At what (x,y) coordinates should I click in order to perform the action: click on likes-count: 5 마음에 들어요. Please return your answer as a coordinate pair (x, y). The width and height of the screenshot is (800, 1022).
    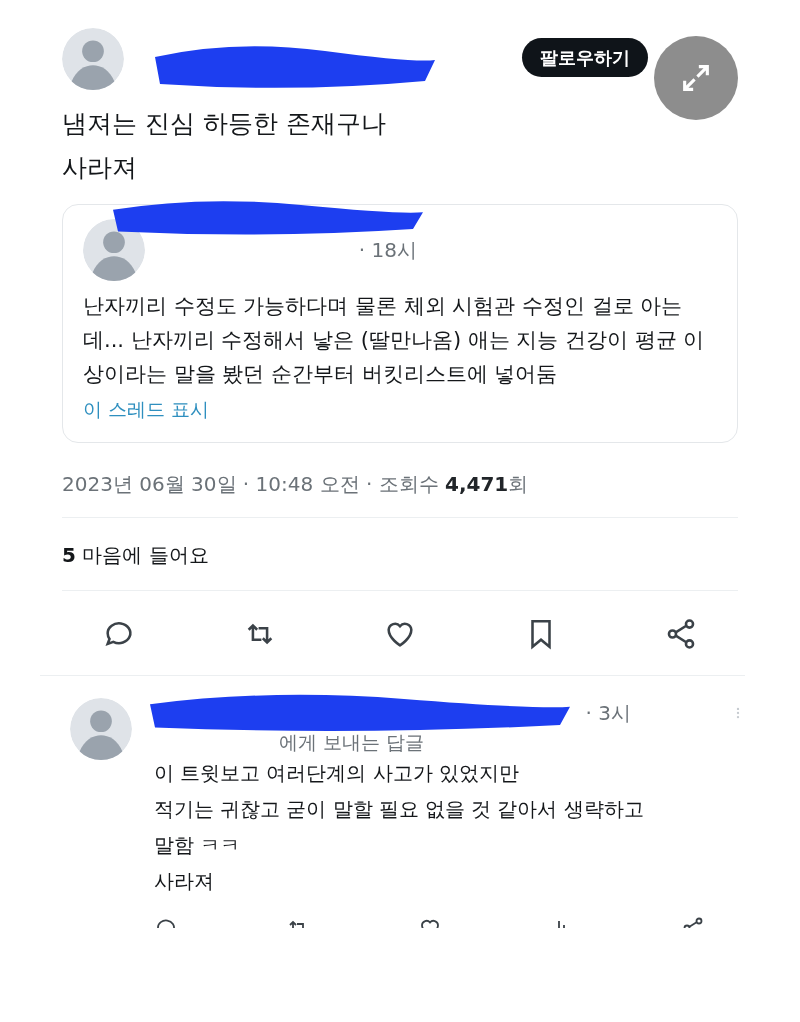
    Looking at the image, I should click on (400, 554).